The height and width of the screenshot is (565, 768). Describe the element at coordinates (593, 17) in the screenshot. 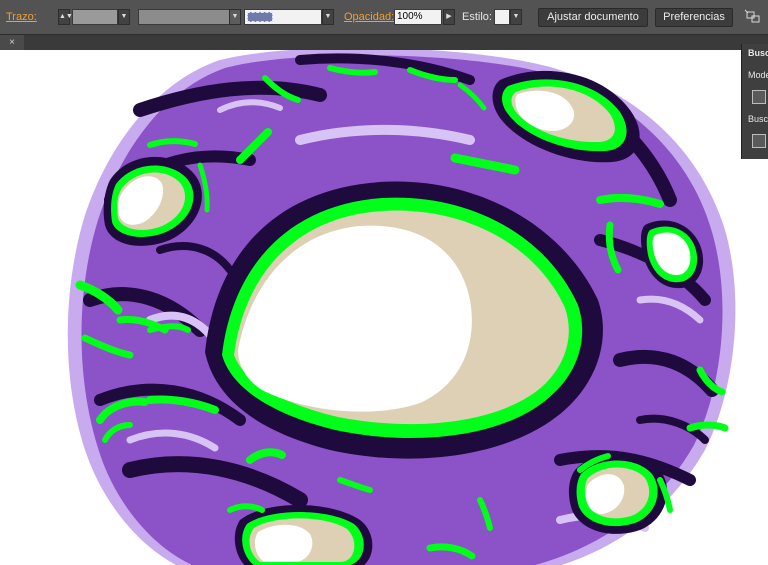

I see `adjust-document-button: Ajustar documento` at that location.